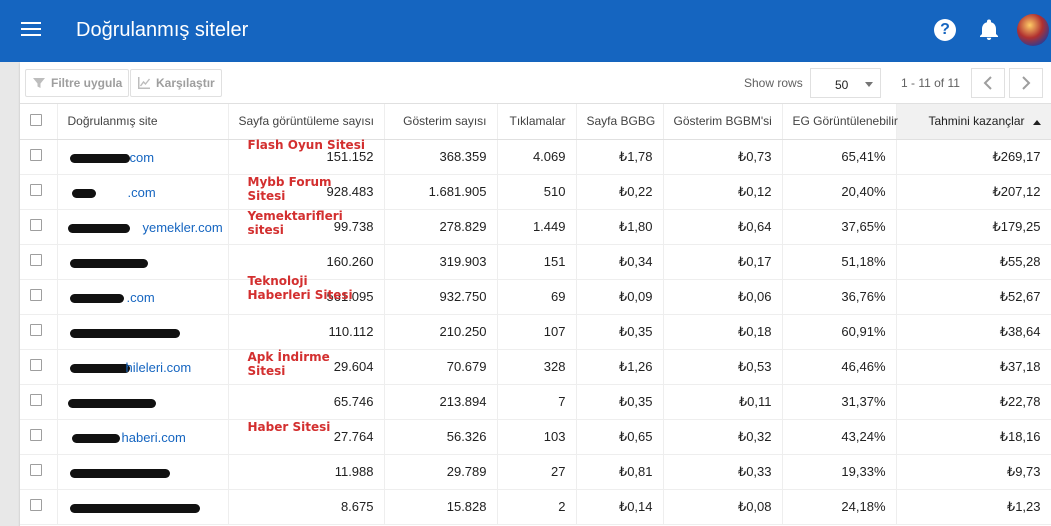 The height and width of the screenshot is (526, 1051). What do you see at coordinates (973, 437) in the screenshot?
I see `cell-earnings: ₺18,16` at bounding box center [973, 437].